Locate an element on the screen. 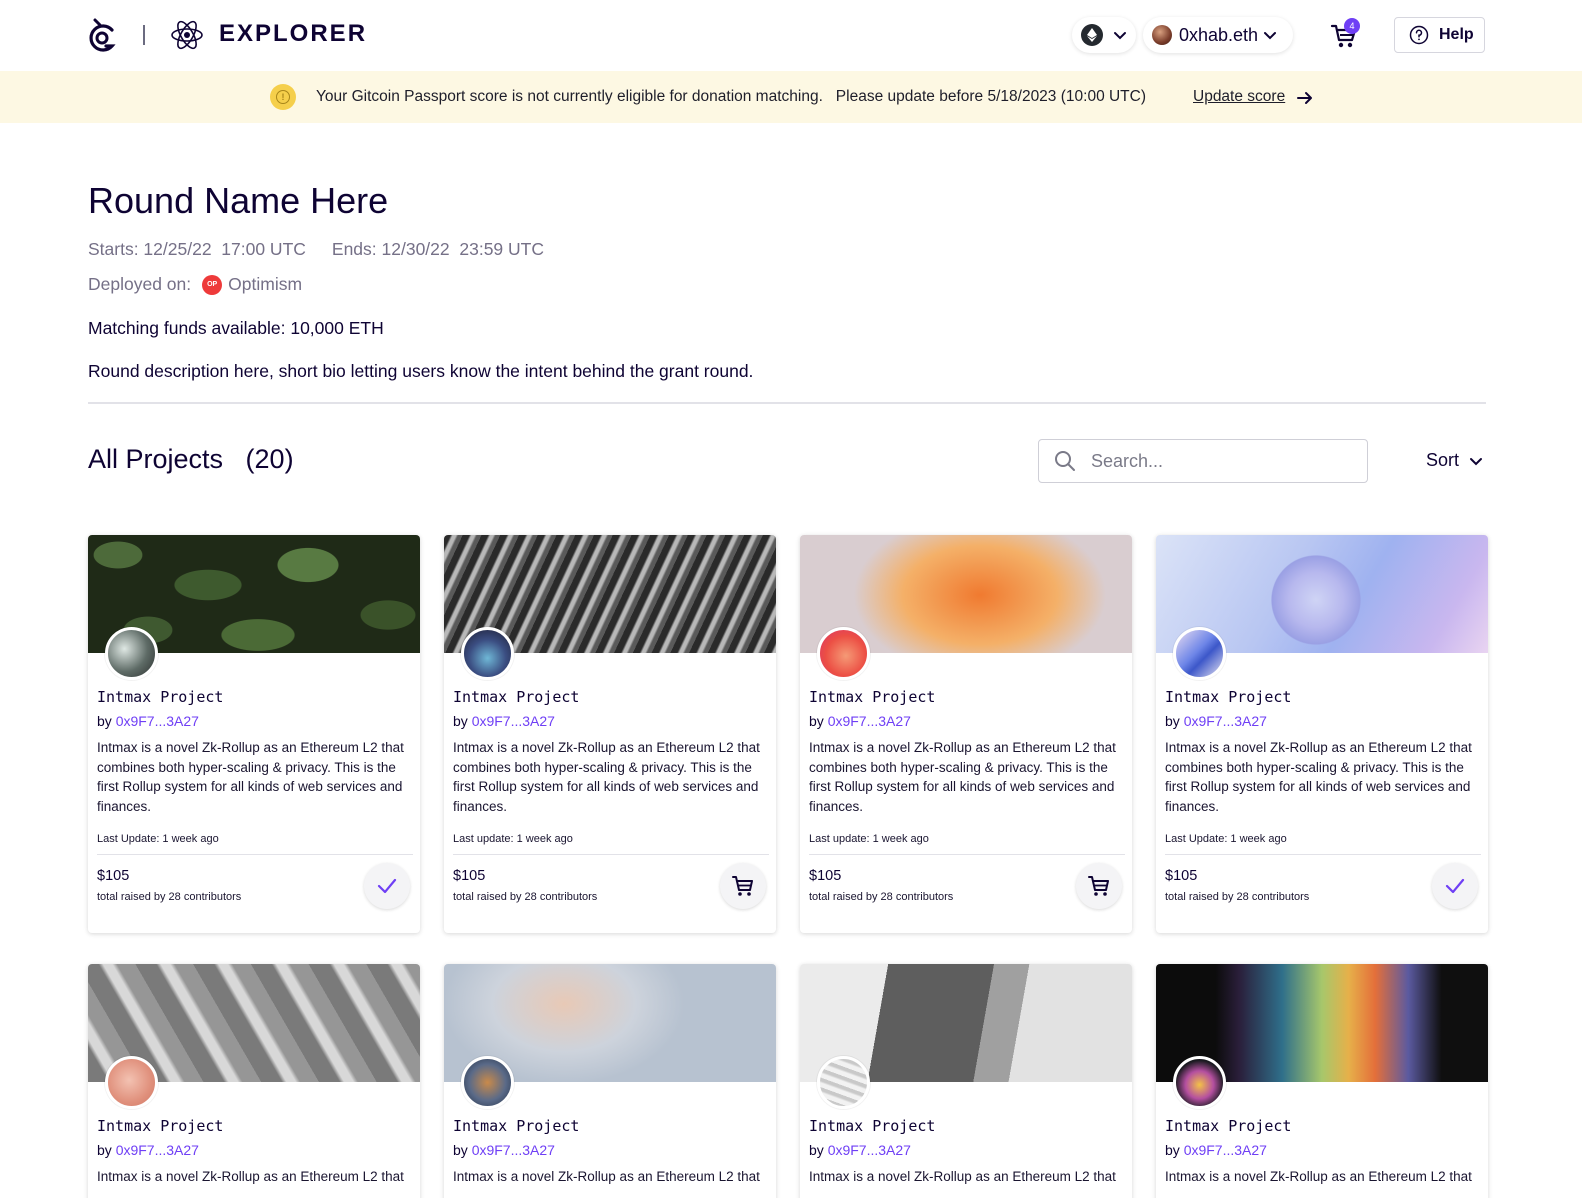 The height and width of the screenshot is (1198, 1582). sort-dropdown: Sort is located at coordinates (1454, 460).